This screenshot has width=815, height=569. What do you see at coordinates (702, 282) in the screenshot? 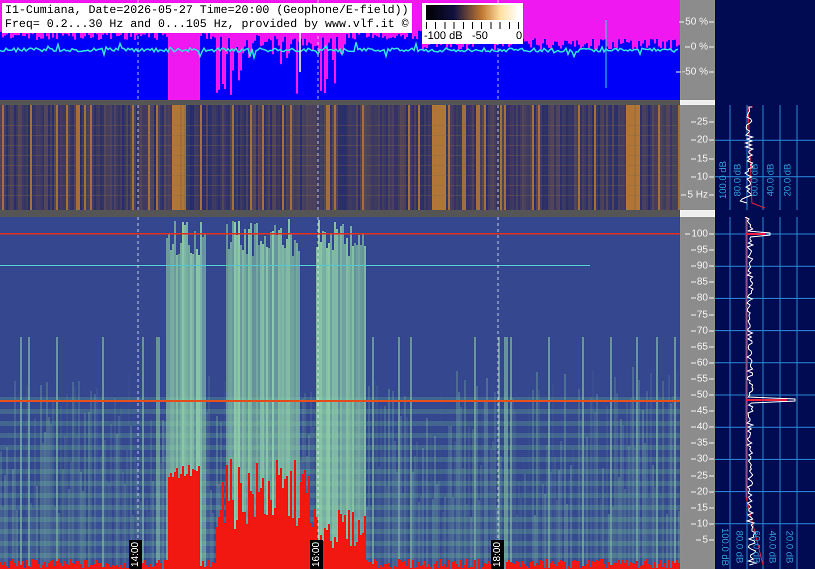
I see `axis-label: 85` at bounding box center [702, 282].